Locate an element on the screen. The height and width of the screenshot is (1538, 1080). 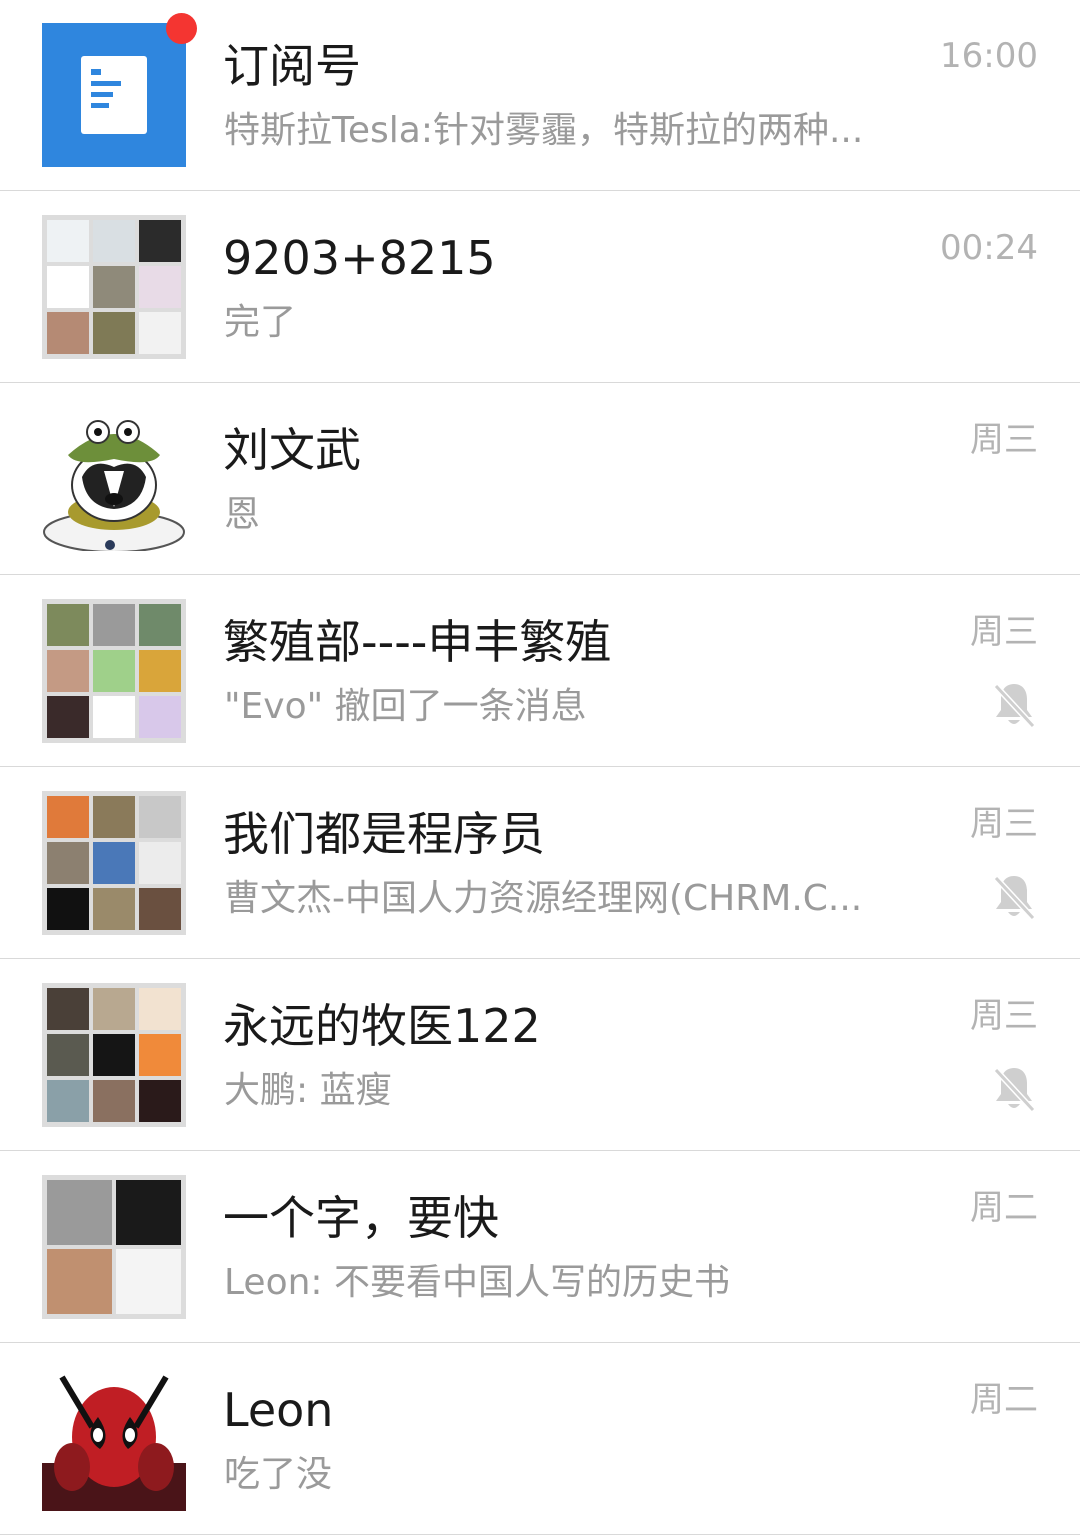
chat-name: Leon is located at coordinates (278, 1410).